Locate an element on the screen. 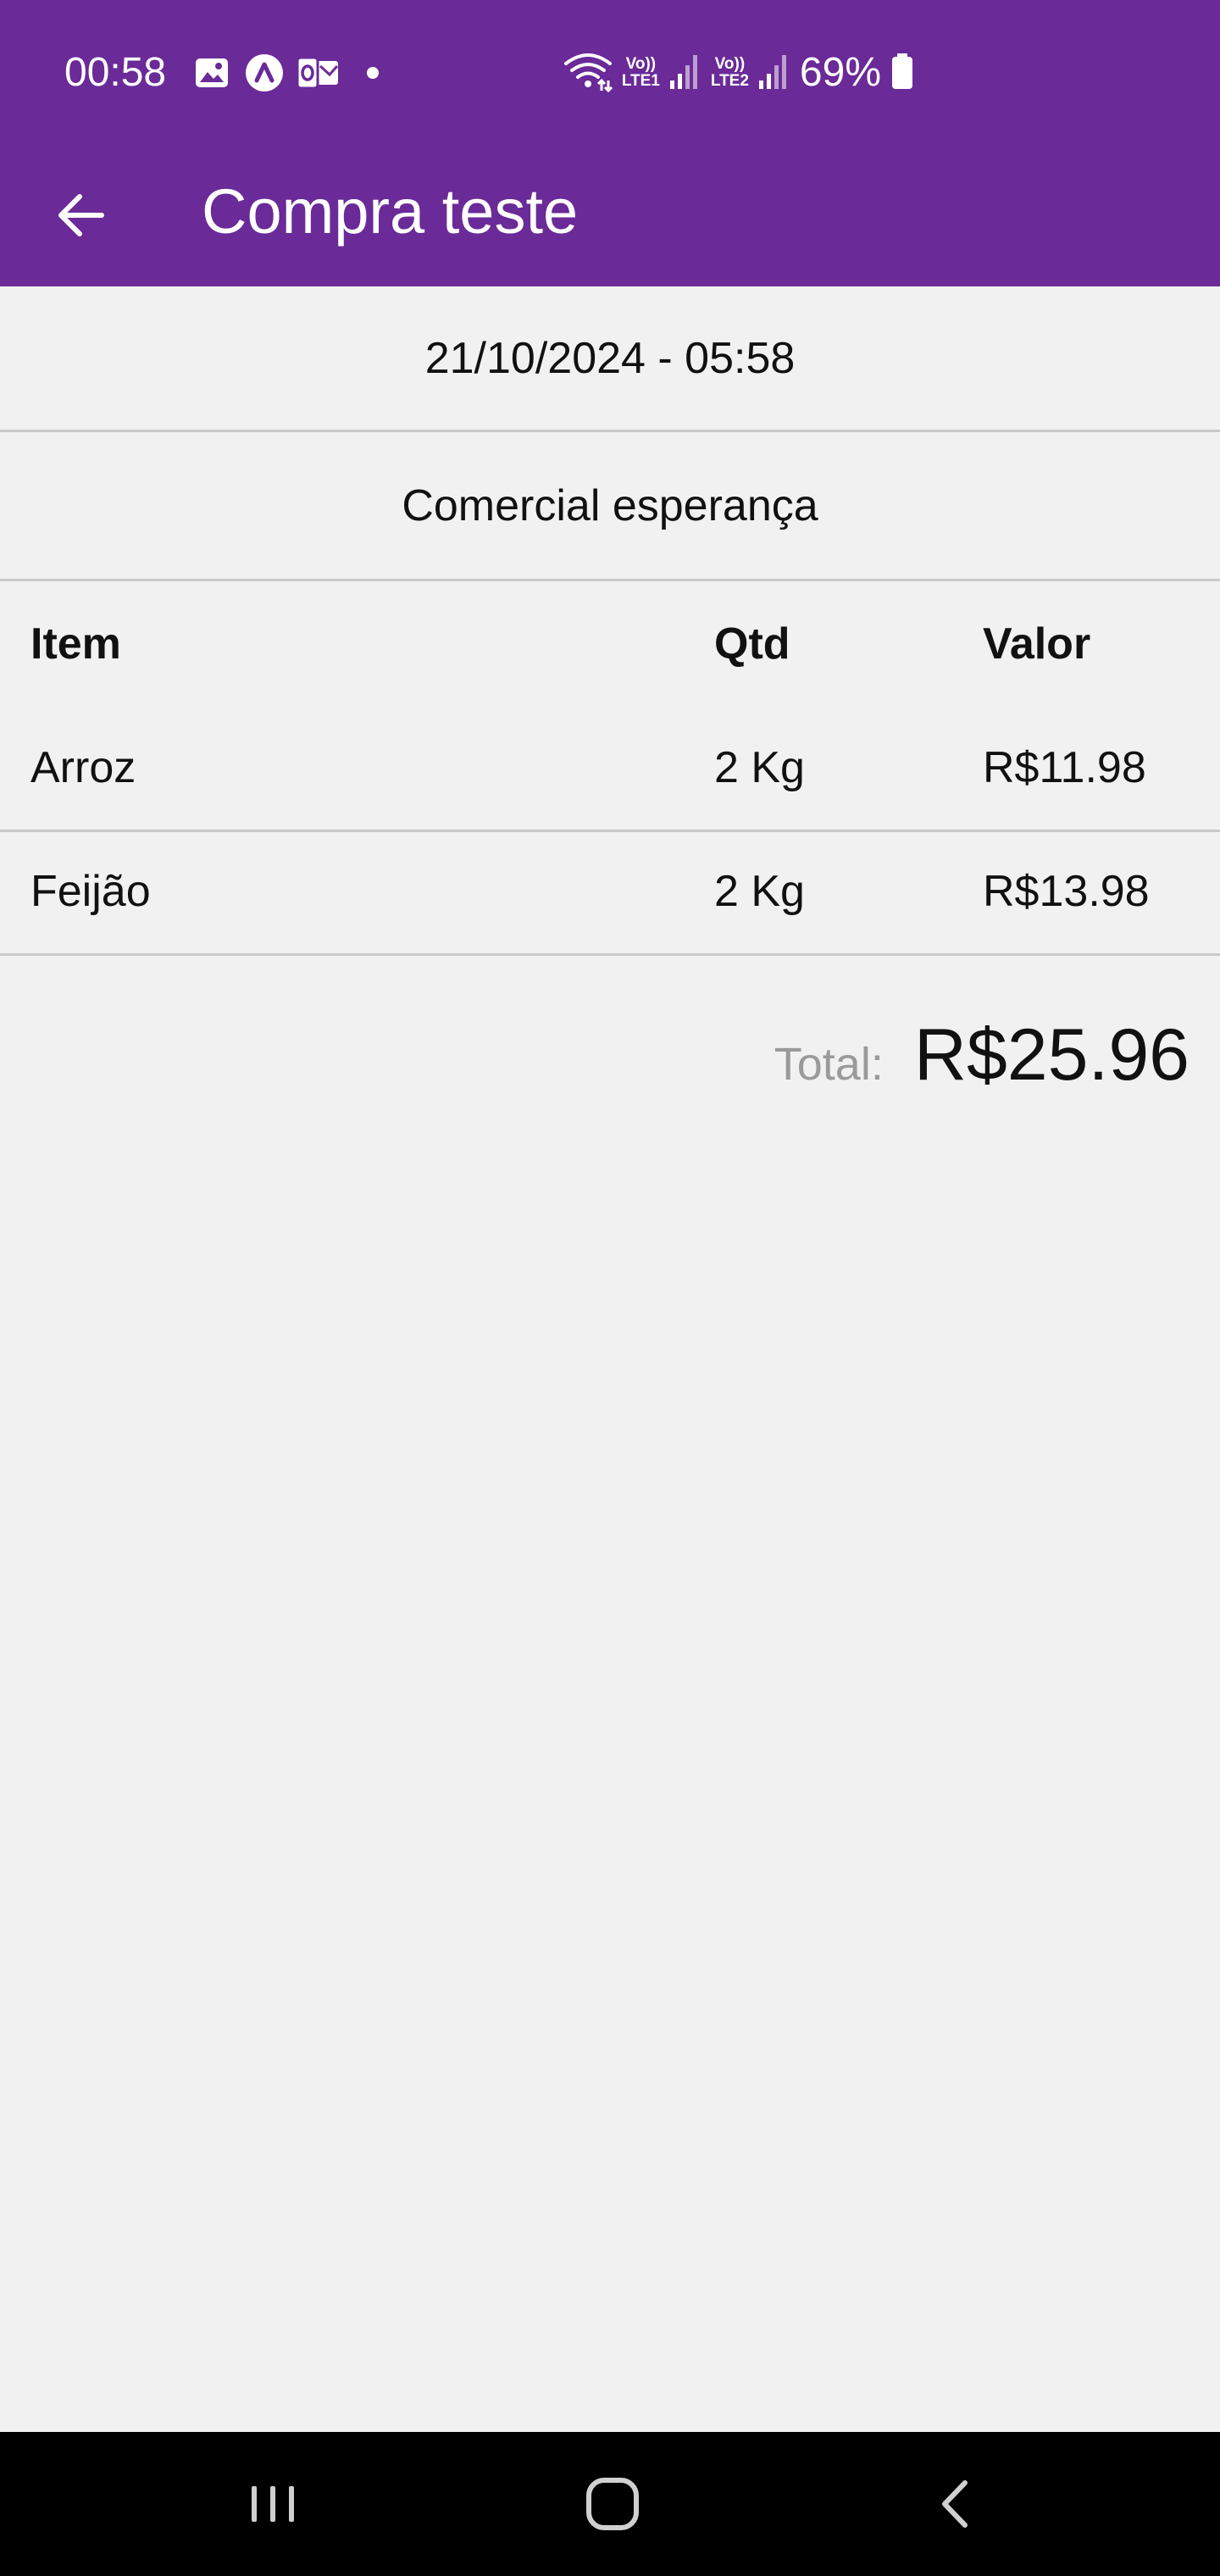 The image size is (1220, 2576). battery-percent: 69% is located at coordinates (840, 72).